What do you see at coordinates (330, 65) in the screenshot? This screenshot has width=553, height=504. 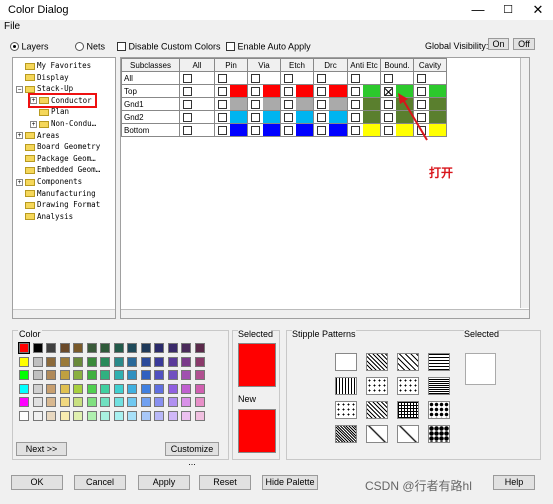 I see `grid-column-header: Drc` at bounding box center [330, 65].